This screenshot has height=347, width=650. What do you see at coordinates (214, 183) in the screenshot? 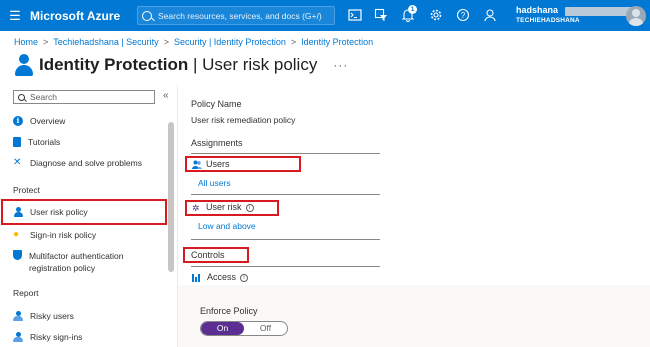
I see `users-value-link: All users` at bounding box center [214, 183].